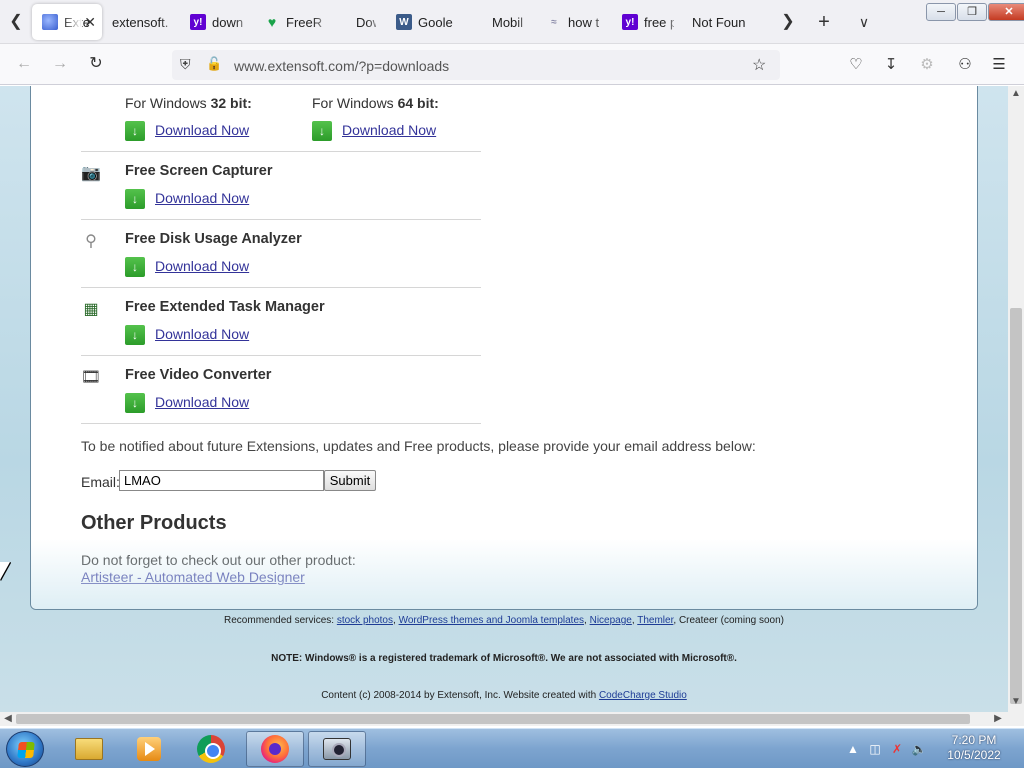  What do you see at coordinates (275, 749) in the screenshot?
I see `taskbar-firefox` at bounding box center [275, 749].